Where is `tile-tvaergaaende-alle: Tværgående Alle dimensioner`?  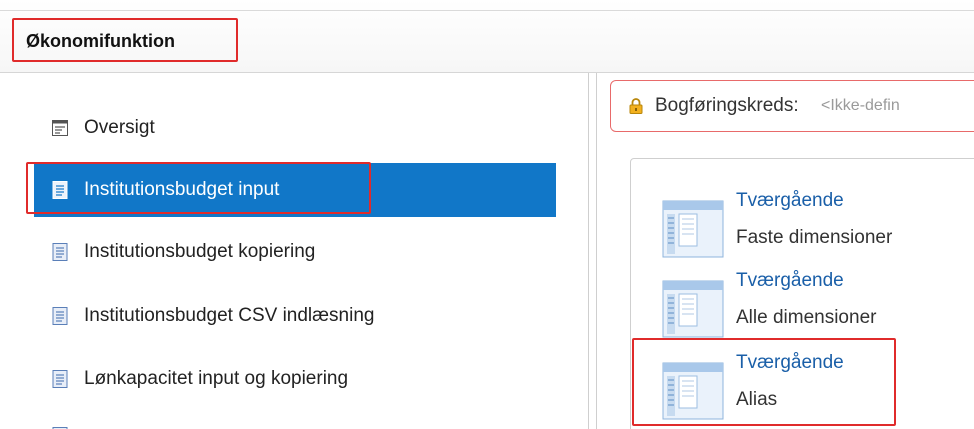
tile-tvaergaaende-alle: Tværgående Alle dimensioner is located at coordinates (812, 305).